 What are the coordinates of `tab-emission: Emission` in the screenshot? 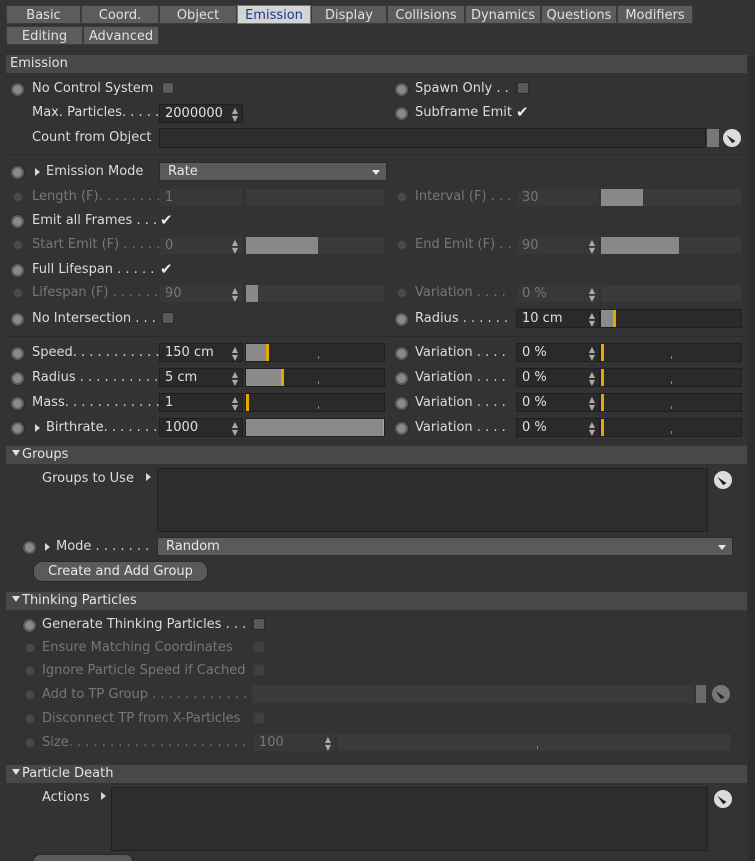 It's located at (274, 14).